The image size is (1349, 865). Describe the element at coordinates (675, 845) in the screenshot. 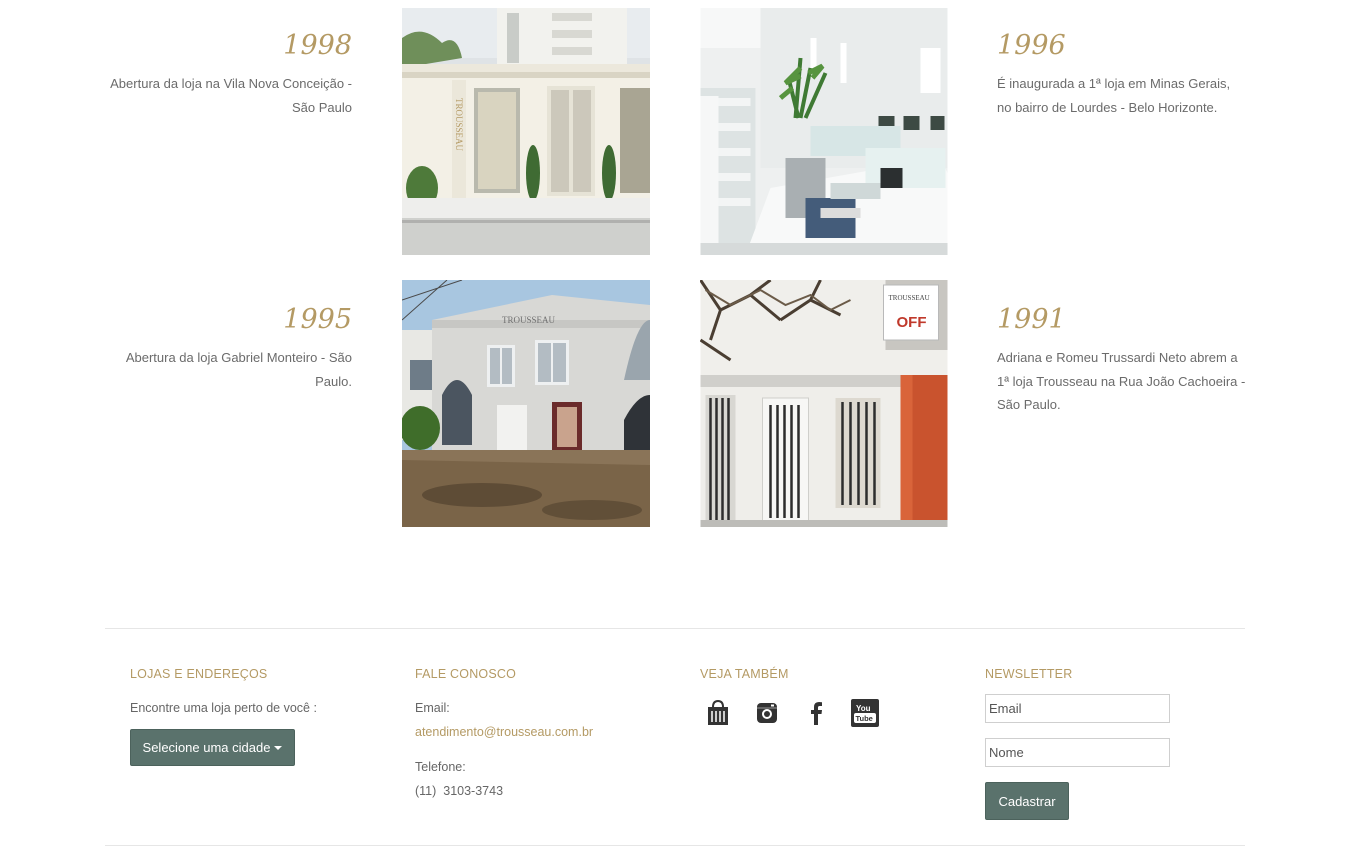

I see `footer-bottom-divider` at that location.